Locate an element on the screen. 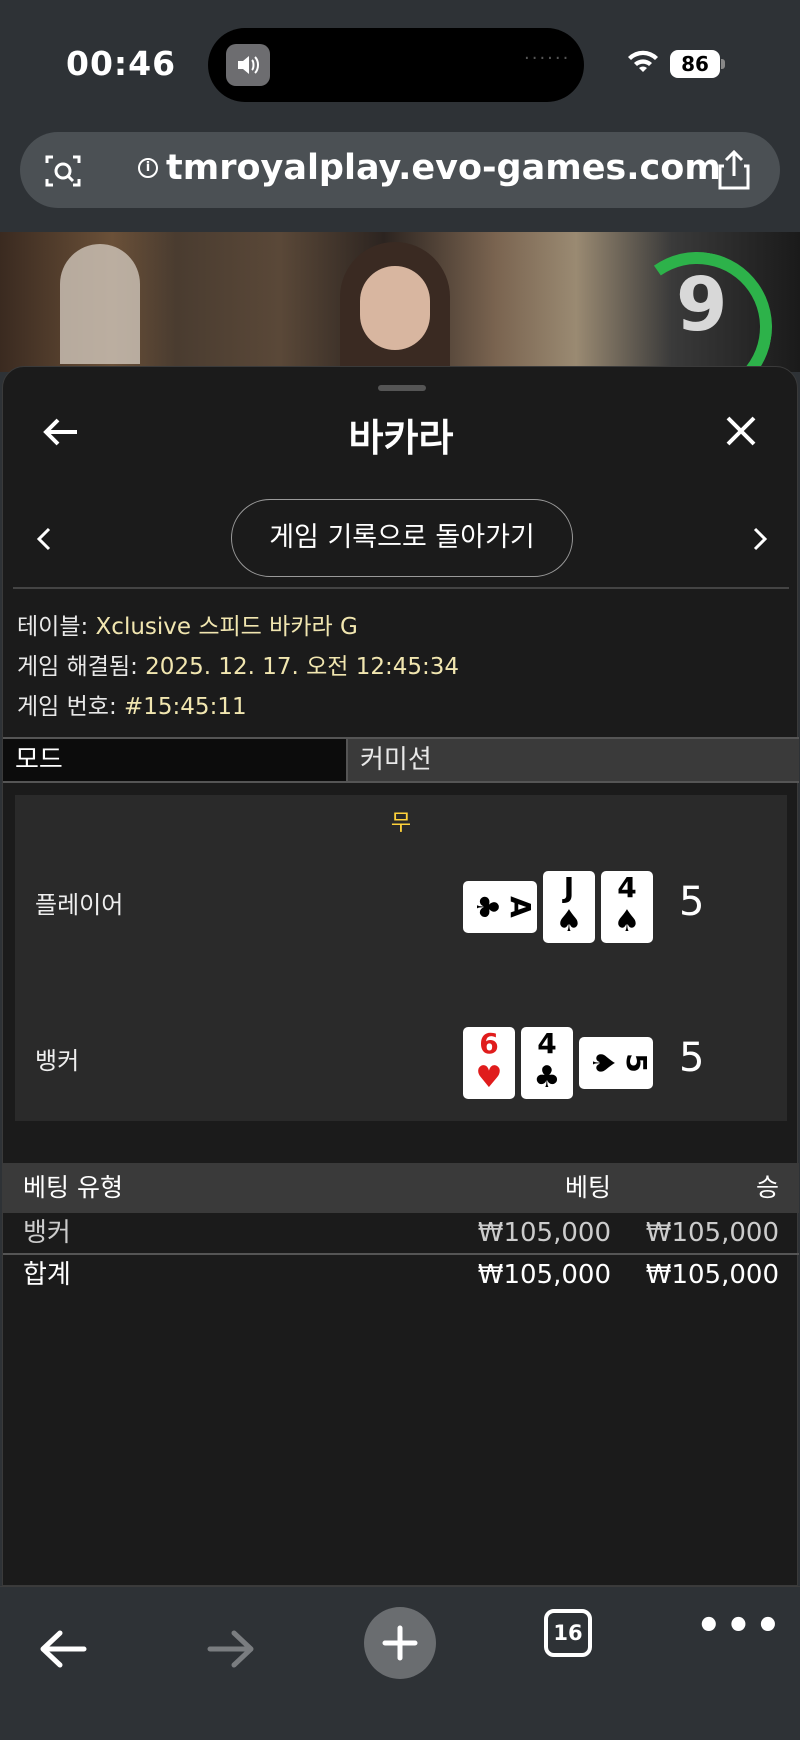  banker-card-3-suit: ♠ is located at coordinates (602, 1063).